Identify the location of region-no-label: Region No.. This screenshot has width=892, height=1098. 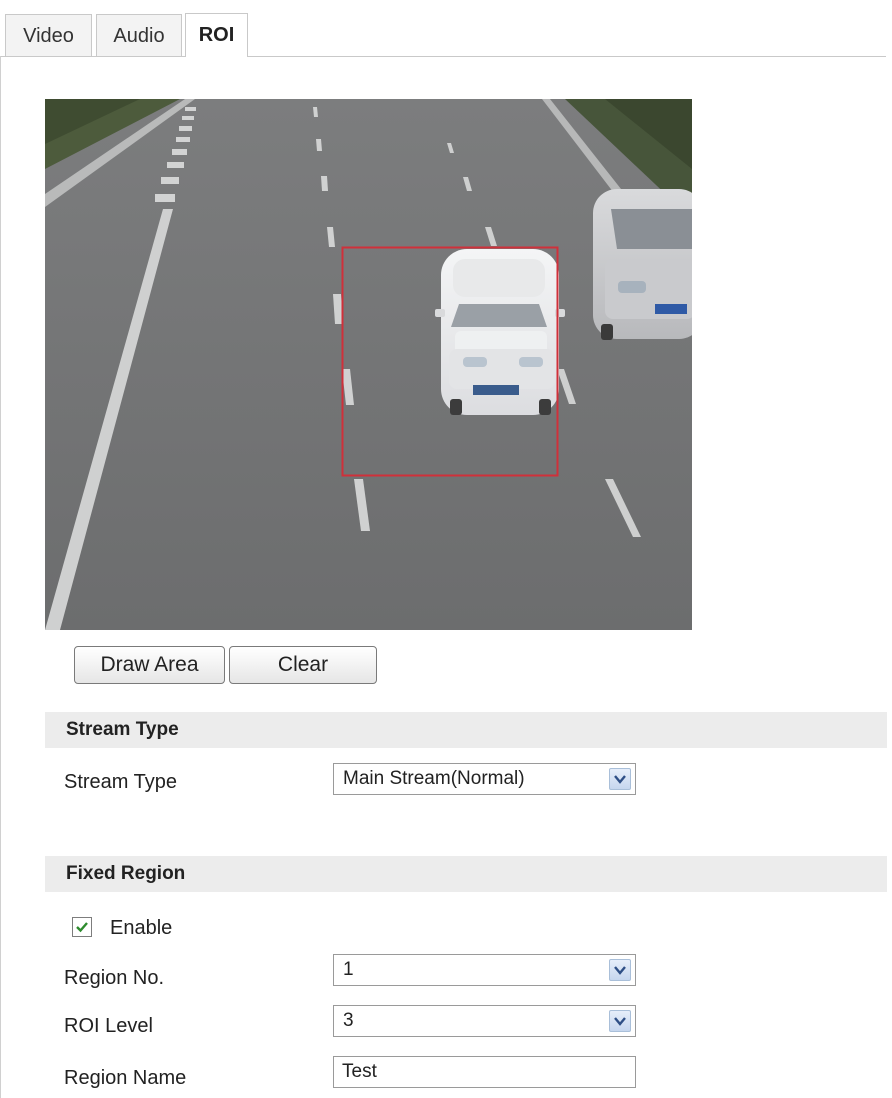
(114, 978).